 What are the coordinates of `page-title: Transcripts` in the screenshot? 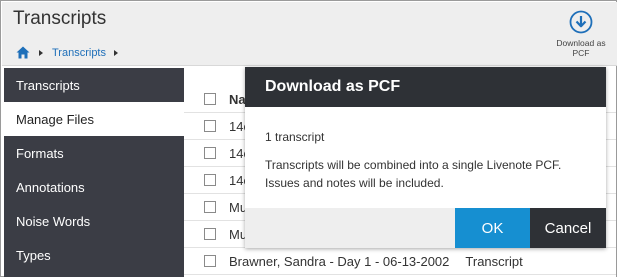 It's located at (60, 18).